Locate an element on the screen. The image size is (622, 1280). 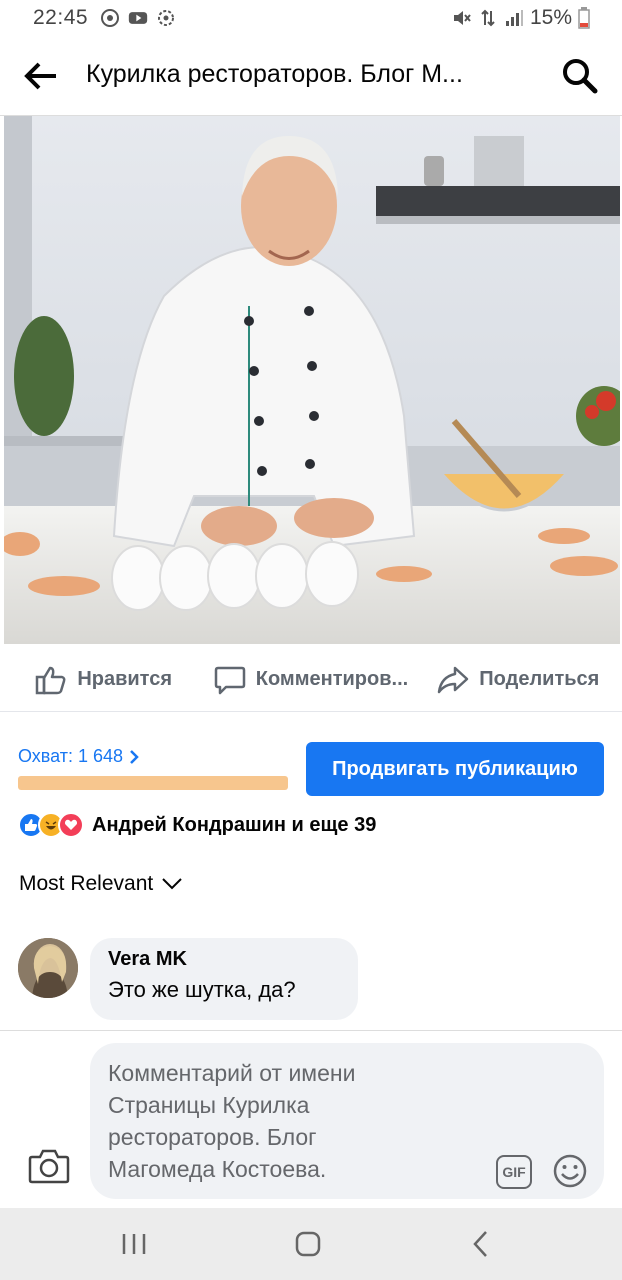
comments-sort-dropdown: Most Relevant is located at coordinates (101, 884).